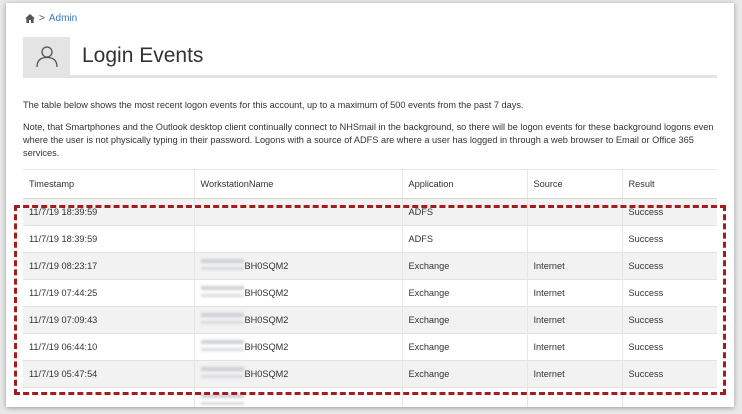  I want to click on cell-application-partial, so click(464, 397).